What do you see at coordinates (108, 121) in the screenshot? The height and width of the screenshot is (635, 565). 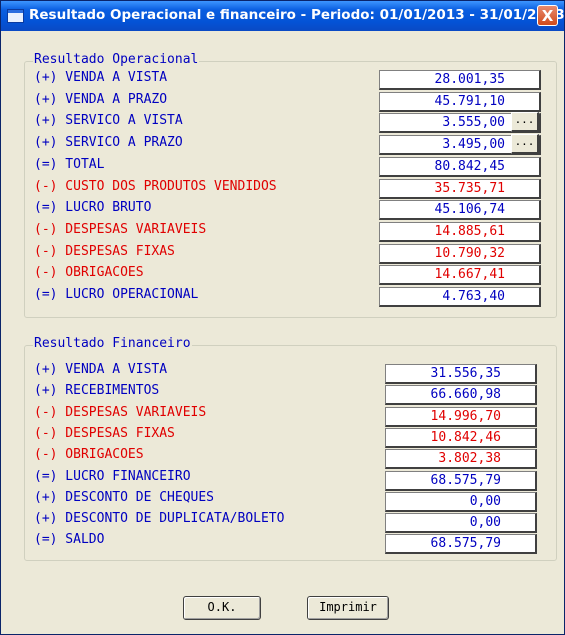 I see `operacional-row-label: (+) SERVICO A VISTA` at bounding box center [108, 121].